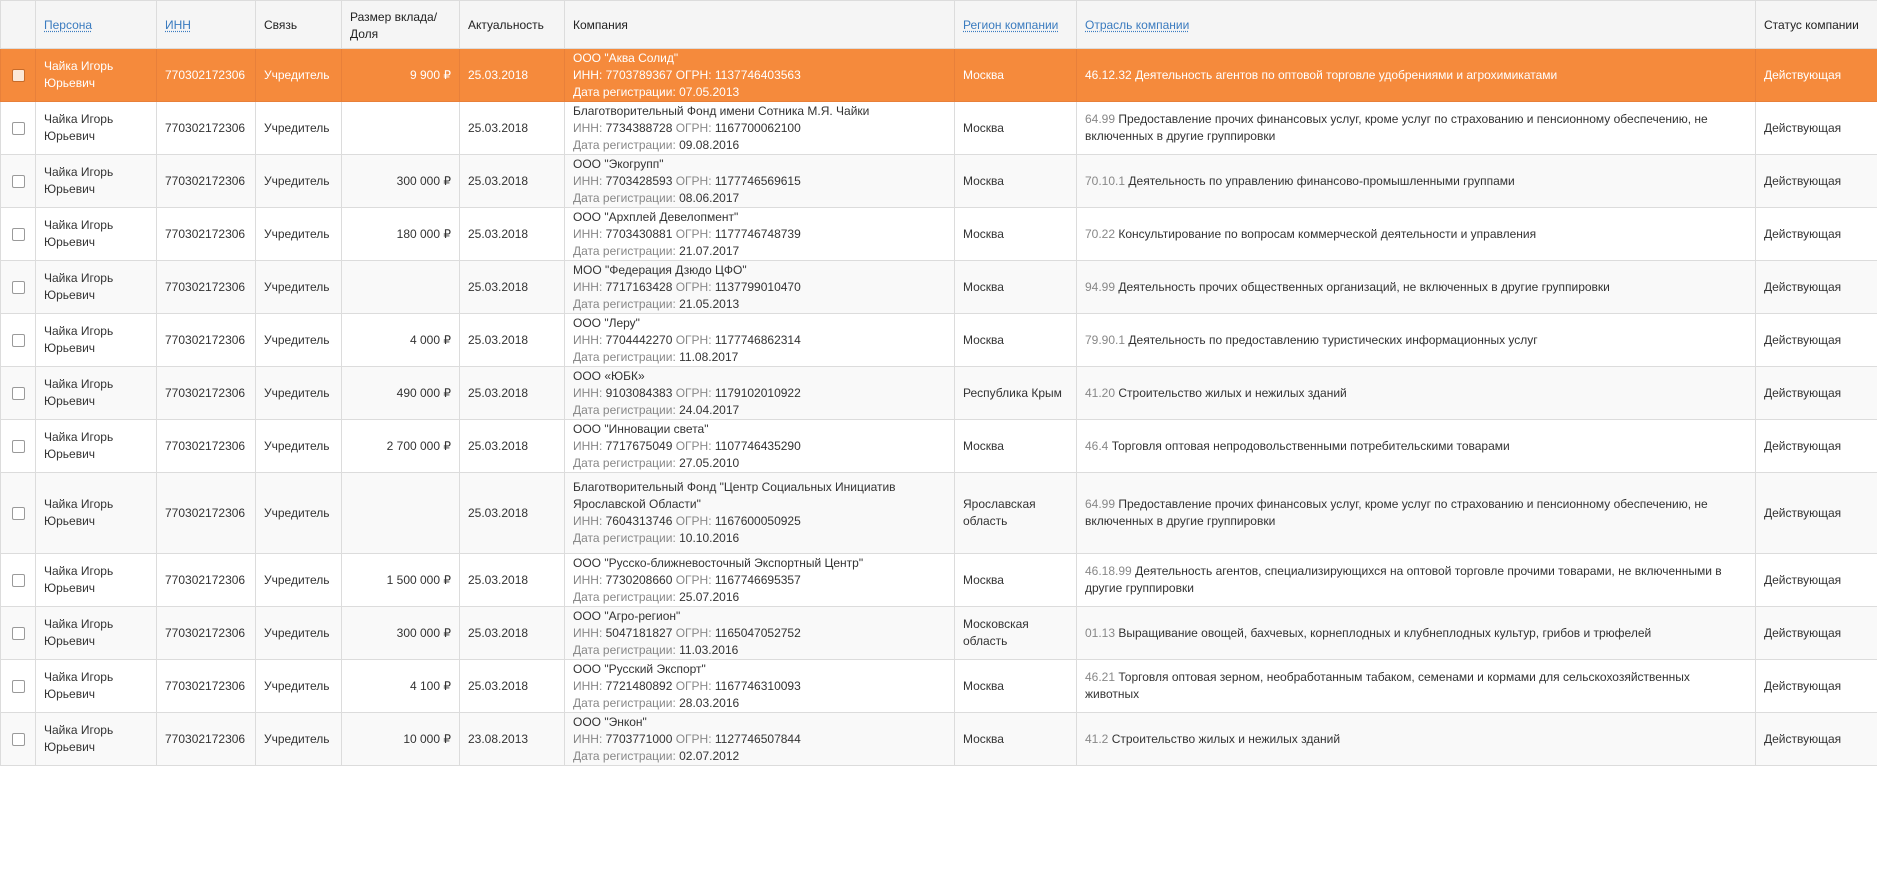 The image size is (1877, 888). I want to click on company-inn: 7730208660, so click(639, 579).